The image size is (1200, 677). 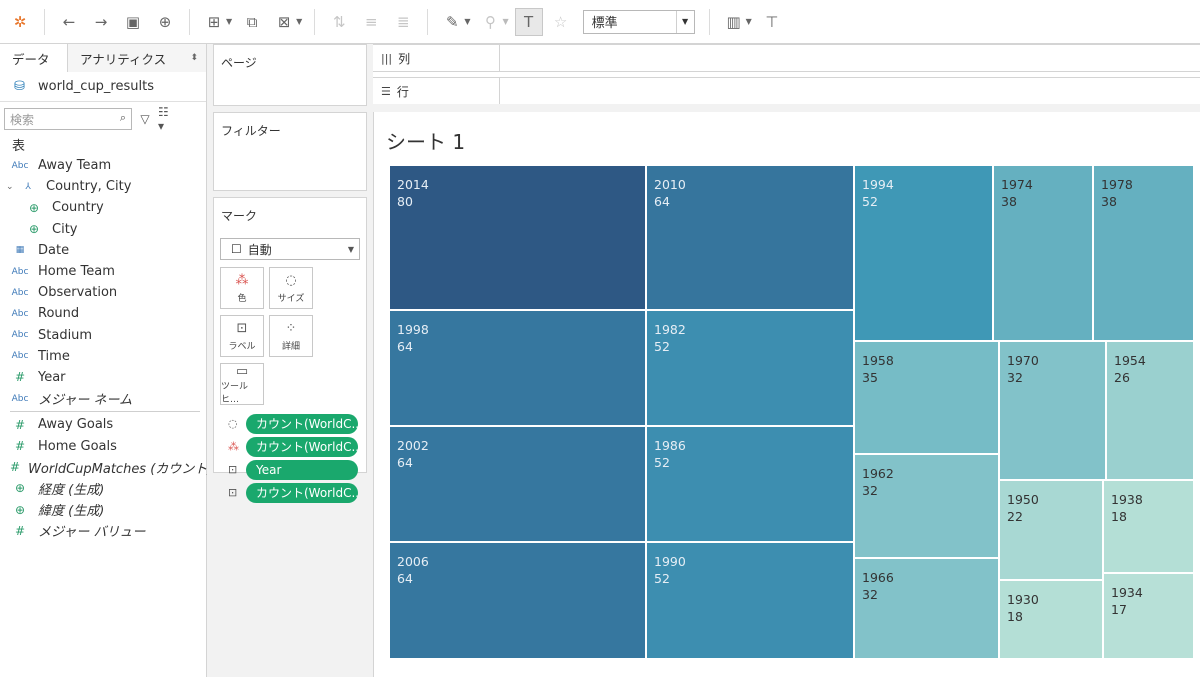 What do you see at coordinates (194, 58) in the screenshot?
I see `updown-icon: ⬍` at bounding box center [194, 58].